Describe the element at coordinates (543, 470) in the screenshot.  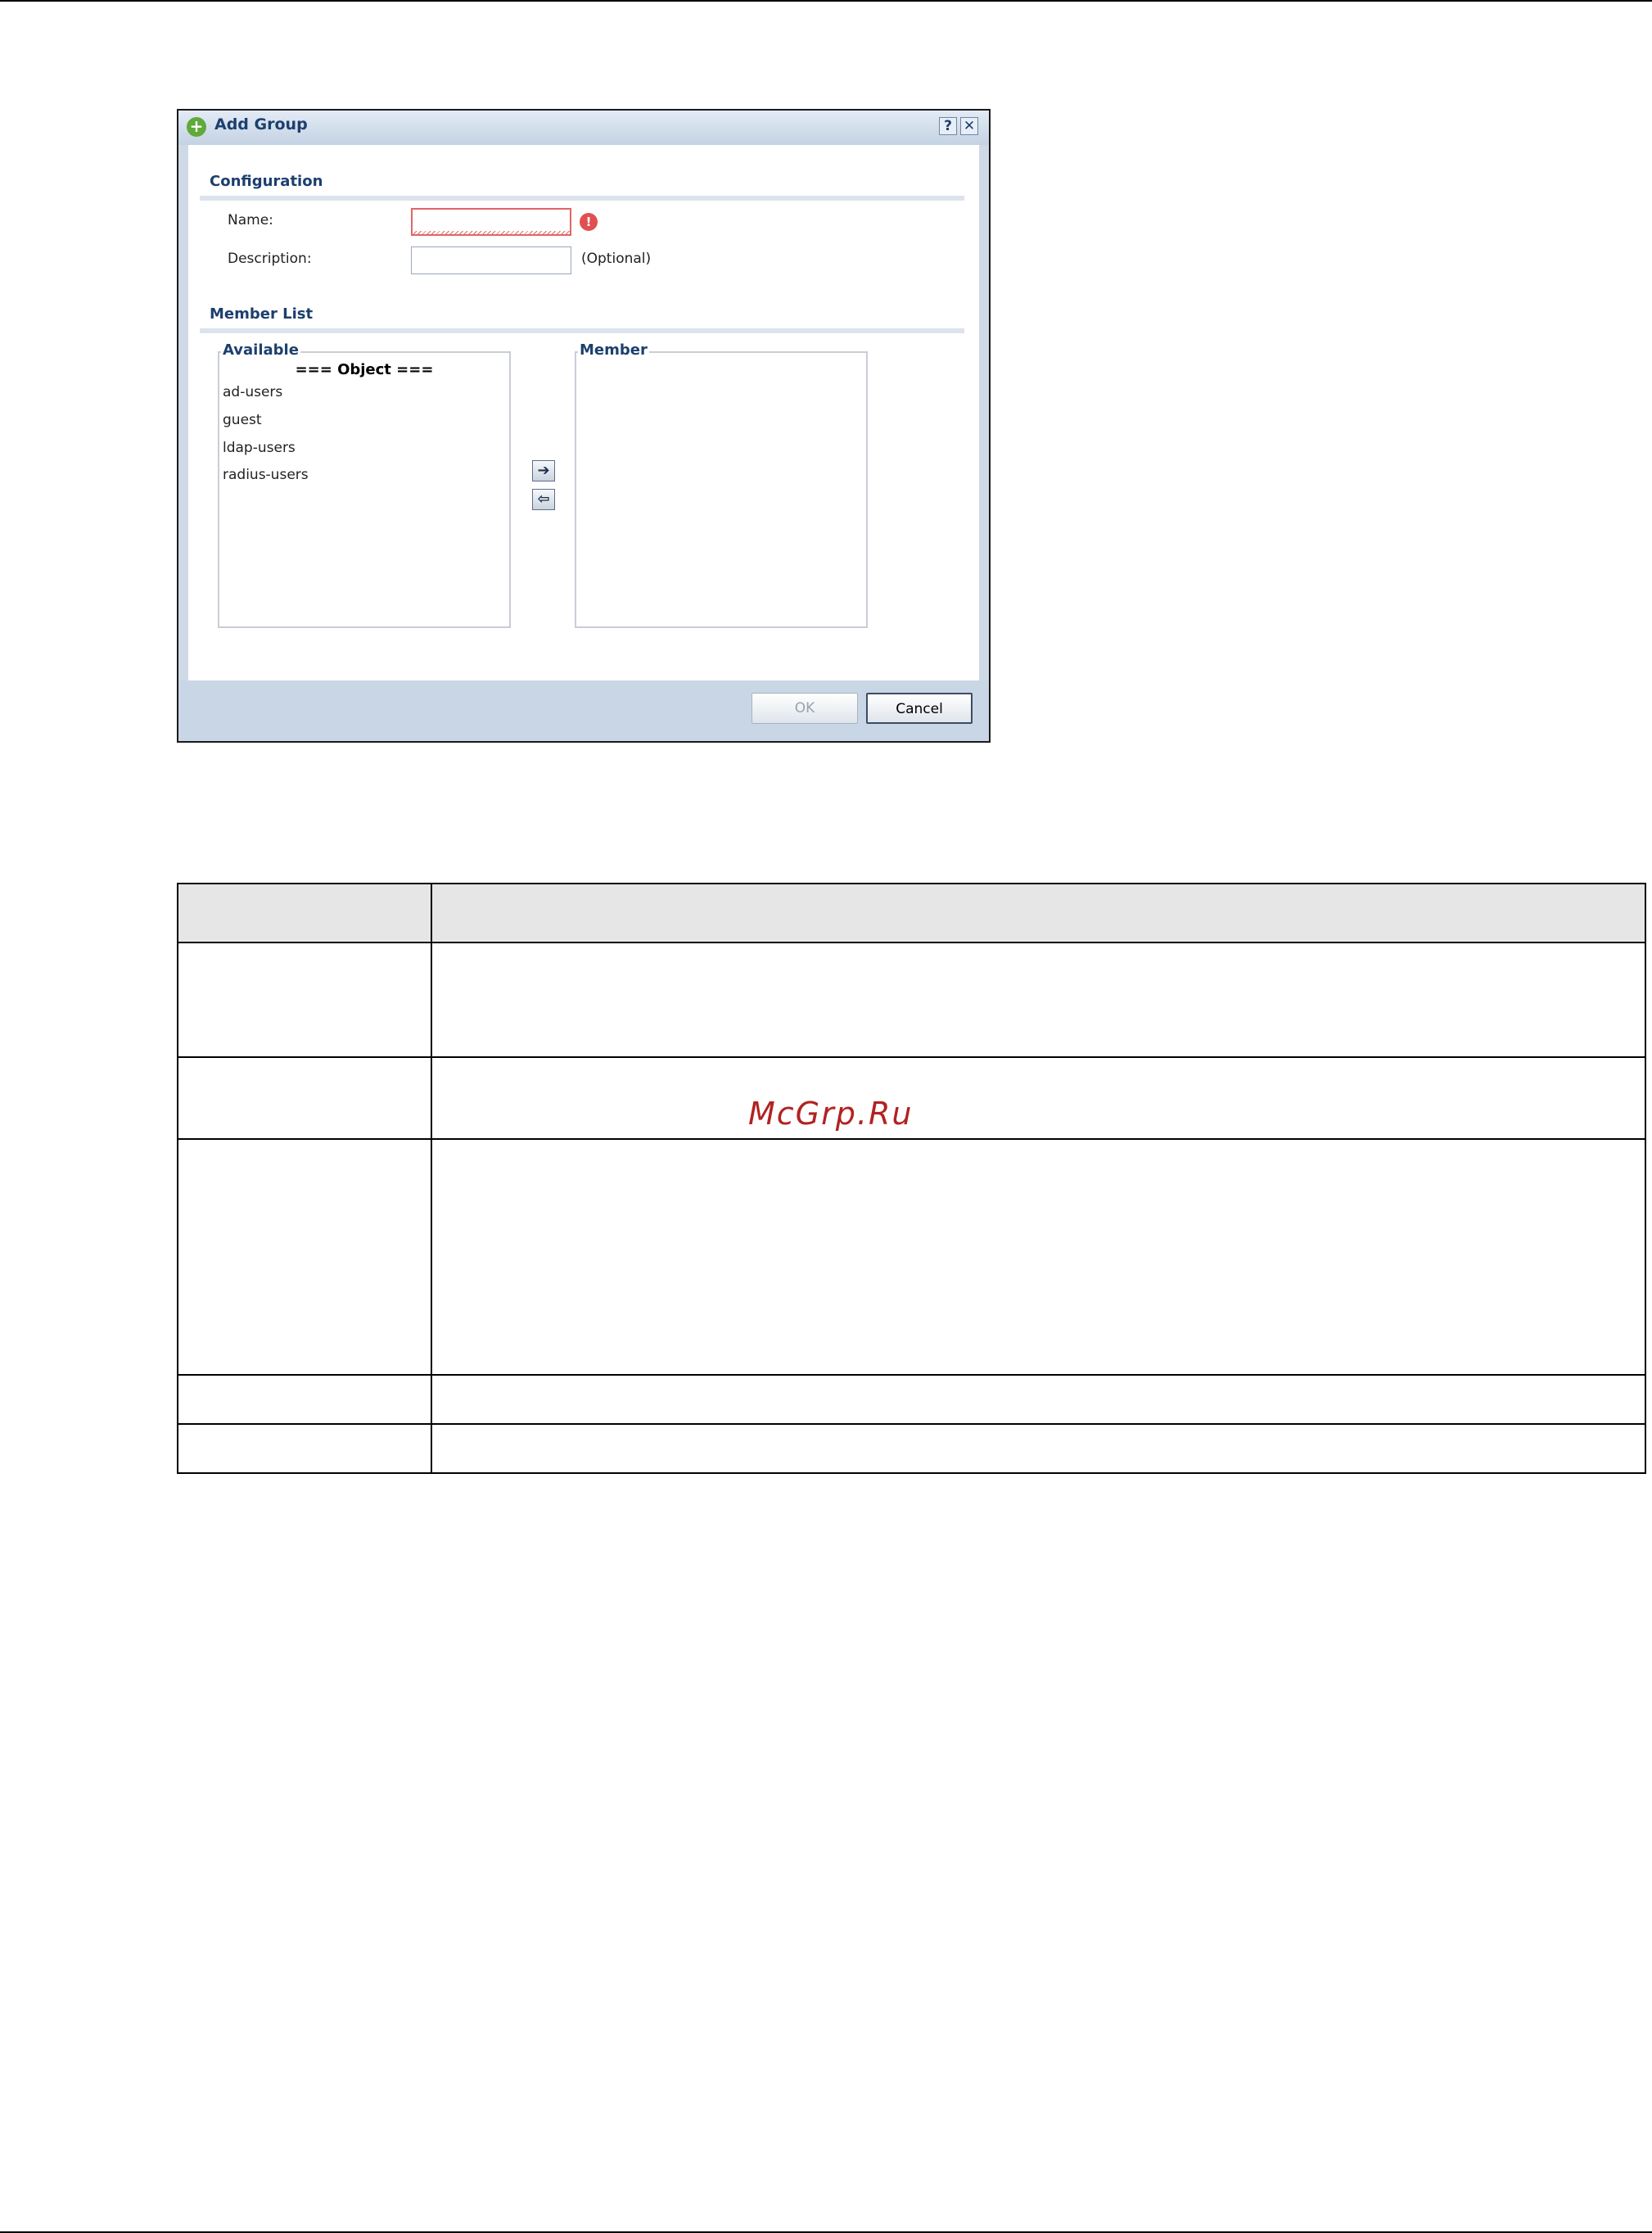
I see `add-member-button: ➔` at that location.